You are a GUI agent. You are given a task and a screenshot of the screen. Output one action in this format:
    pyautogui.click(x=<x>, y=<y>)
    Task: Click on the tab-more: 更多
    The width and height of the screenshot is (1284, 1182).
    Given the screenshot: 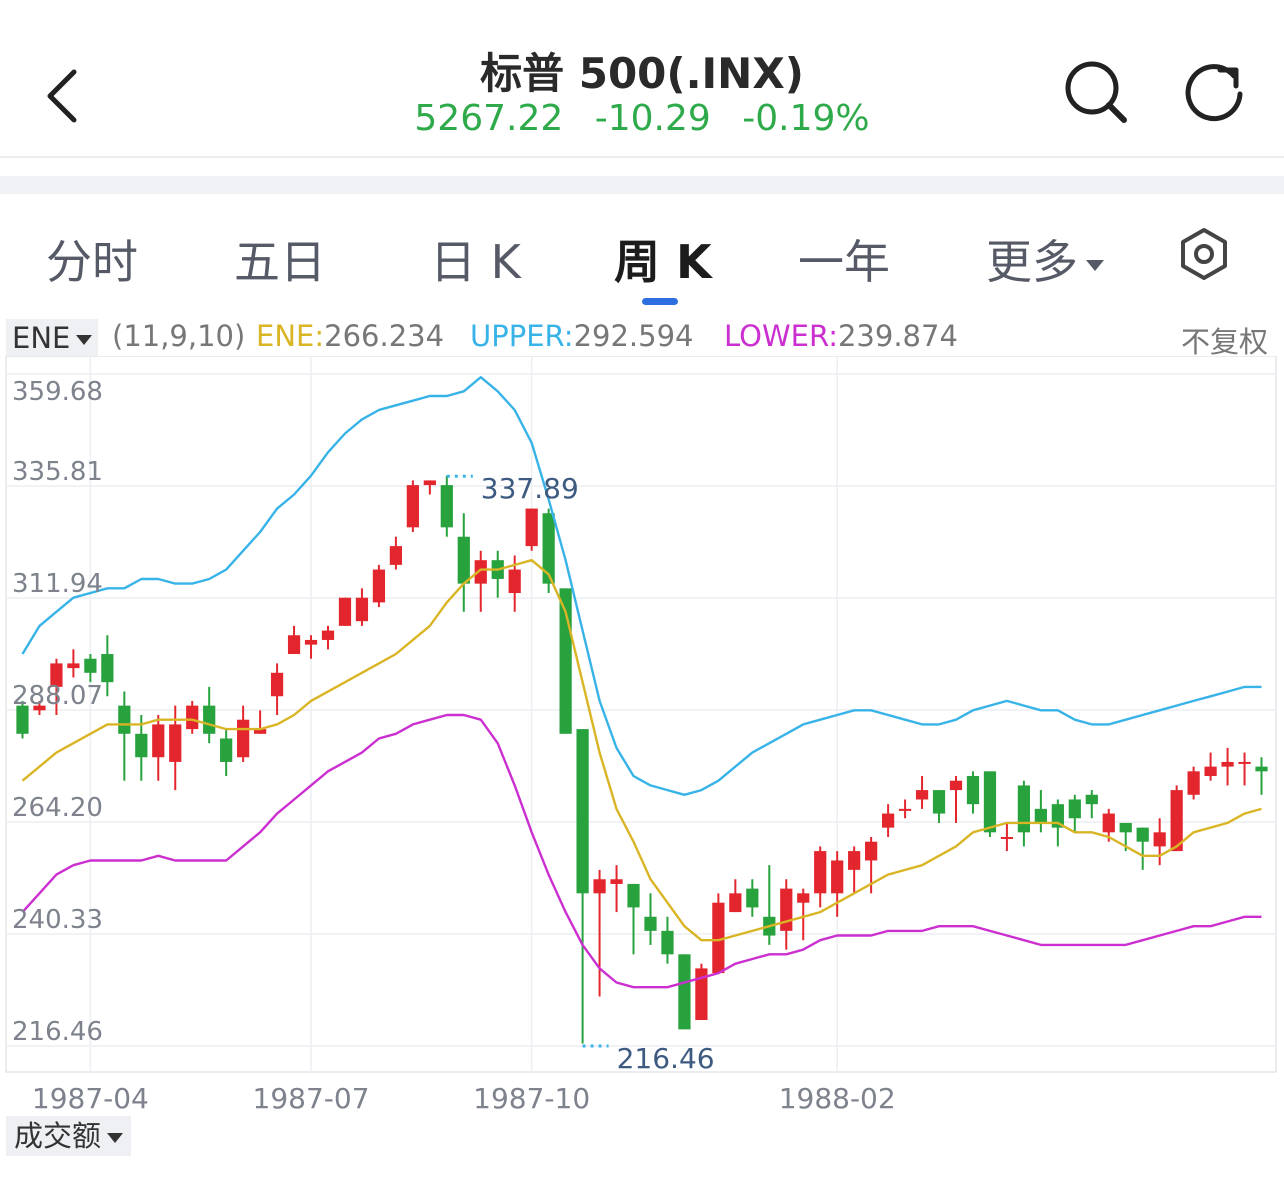 What is the action you would take?
    pyautogui.click(x=1045, y=259)
    